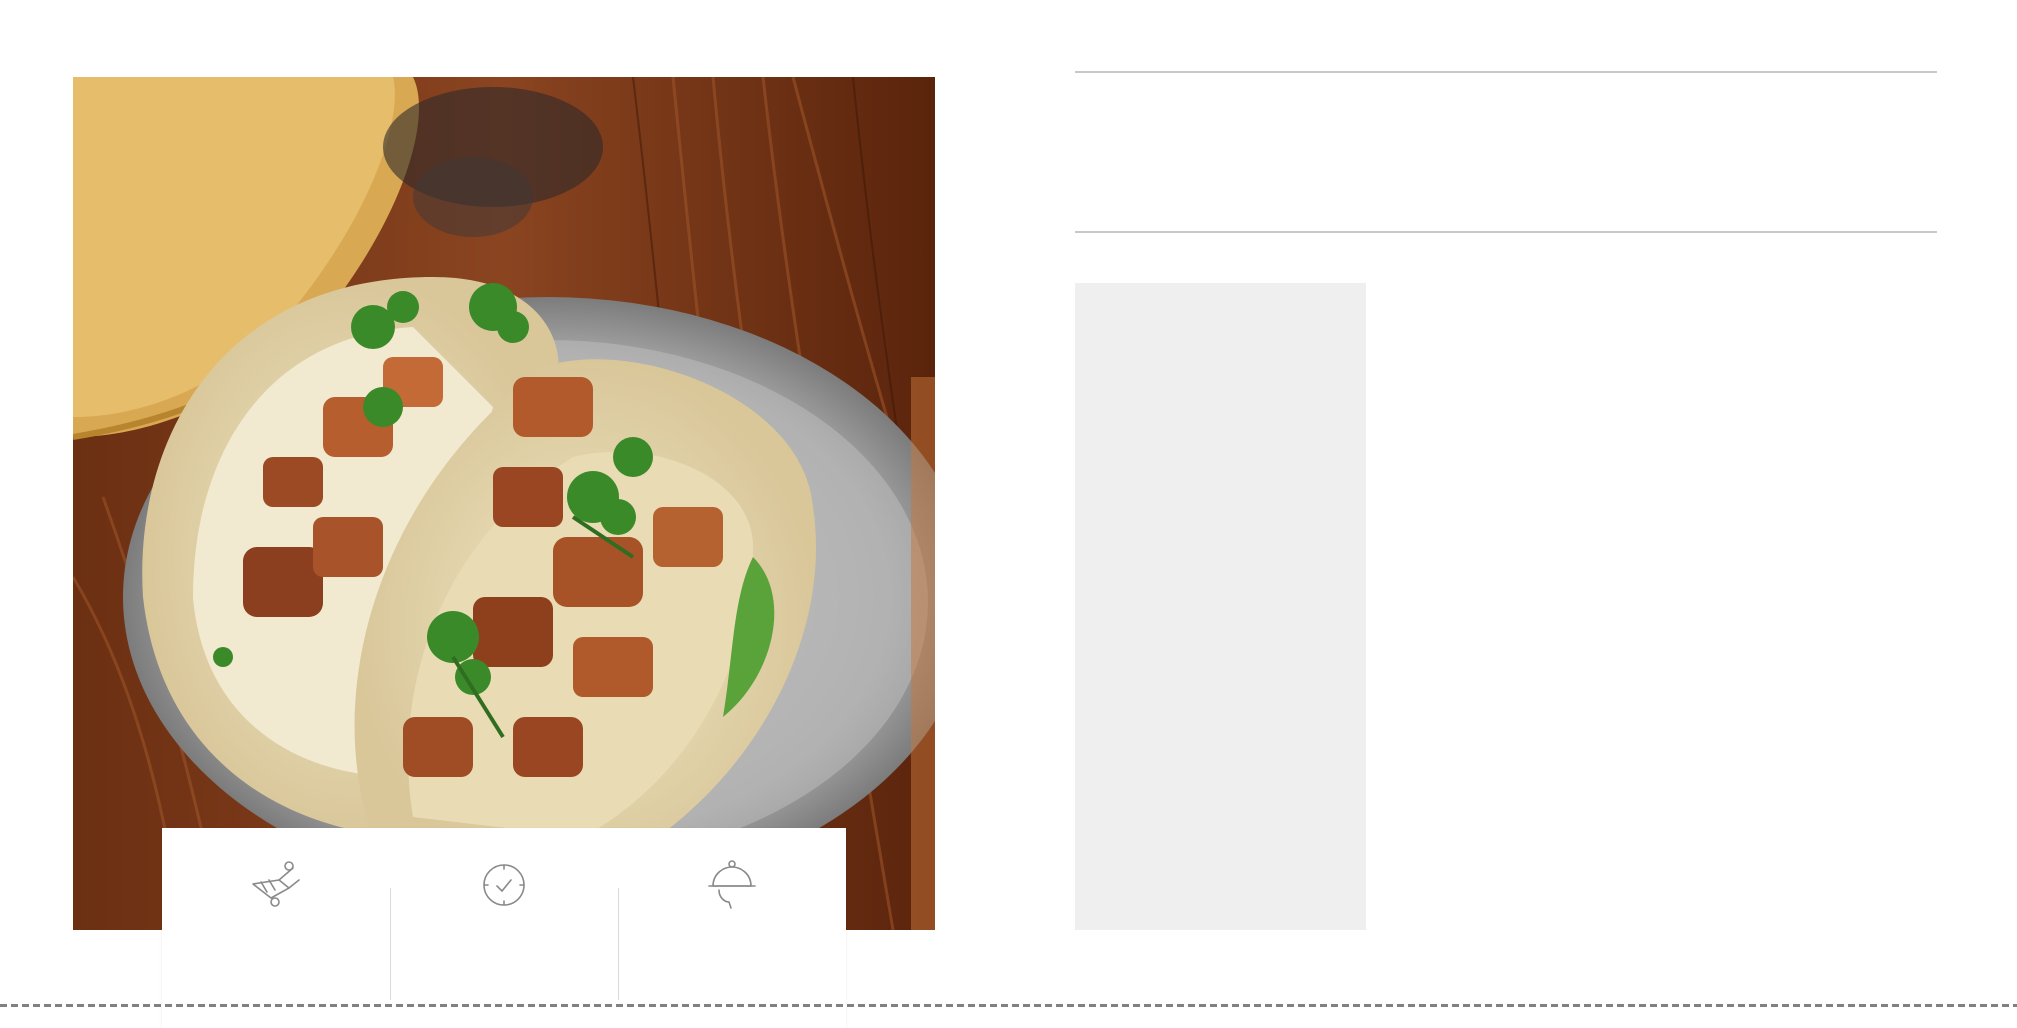 This screenshot has height=1028, width=2017. What do you see at coordinates (1506, 152) in the screenshot?
I see `title-area` at bounding box center [1506, 152].